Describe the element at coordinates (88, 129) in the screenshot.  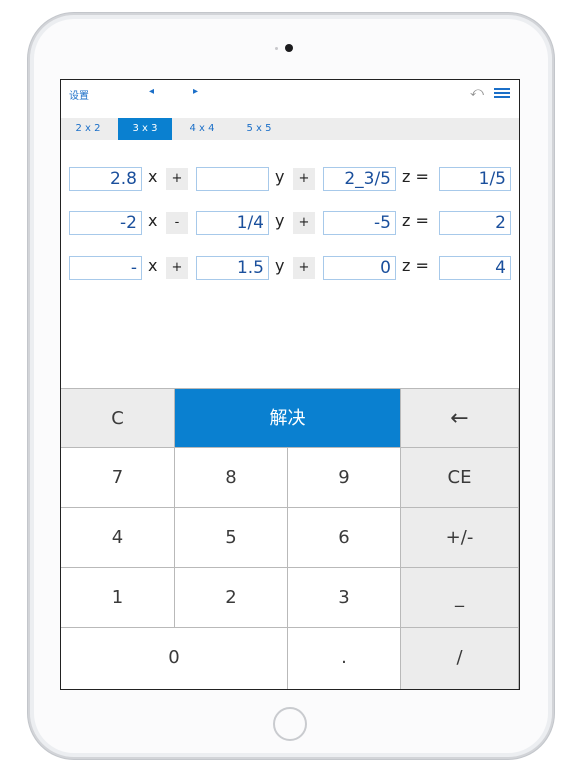
I see `tab-2x2: 2 x 2` at that location.